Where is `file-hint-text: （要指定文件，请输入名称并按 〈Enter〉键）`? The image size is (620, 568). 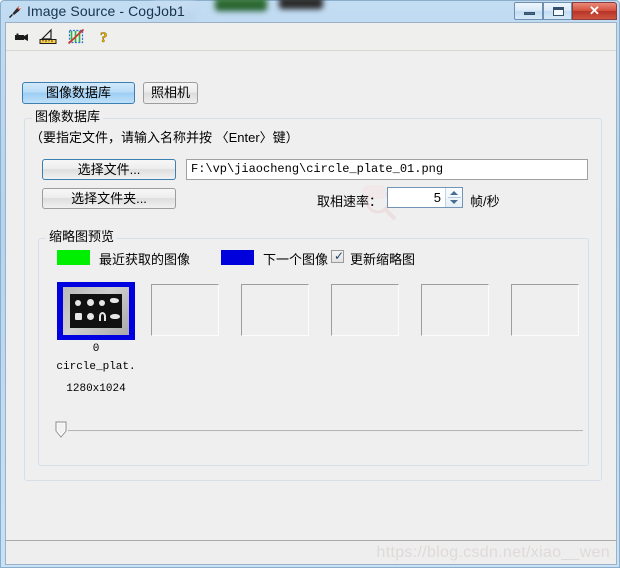
file-hint-text: （要指定文件，请输入名称并按 〈Enter〉键） is located at coordinates (164, 137).